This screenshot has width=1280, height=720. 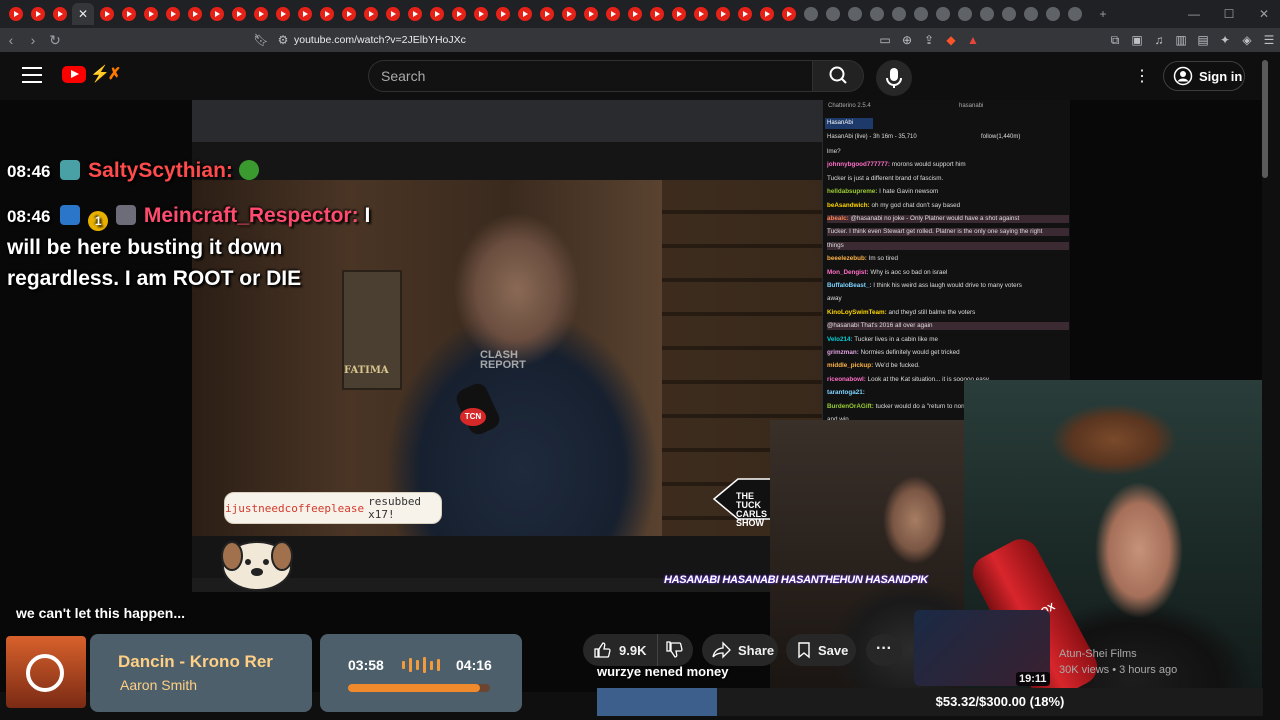 What do you see at coordinates (1269, 40) in the screenshot?
I see `menu-icon: ☰` at bounding box center [1269, 40].